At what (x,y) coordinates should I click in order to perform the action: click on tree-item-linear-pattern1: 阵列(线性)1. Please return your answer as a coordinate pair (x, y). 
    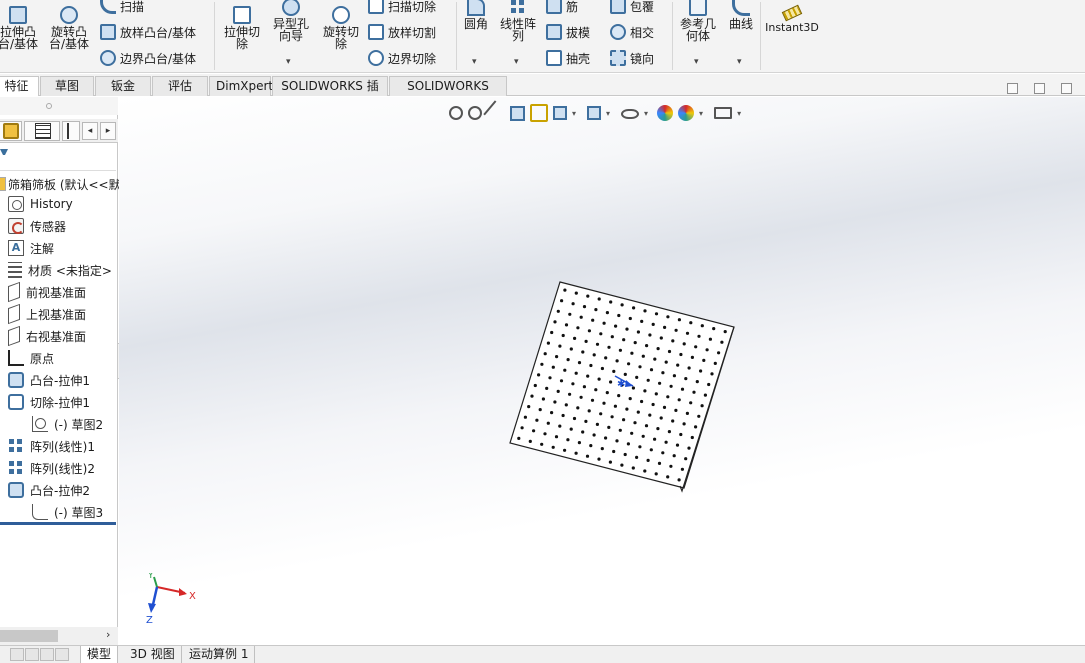
    Looking at the image, I should click on (51, 446).